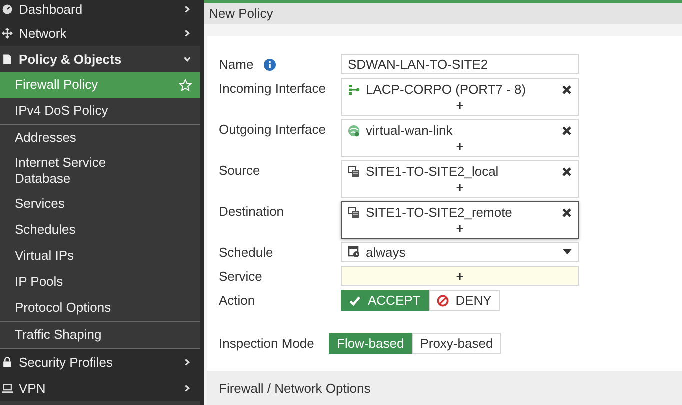 The height and width of the screenshot is (405, 682). What do you see at coordinates (239, 170) in the screenshot?
I see `field-label: Source` at bounding box center [239, 170].